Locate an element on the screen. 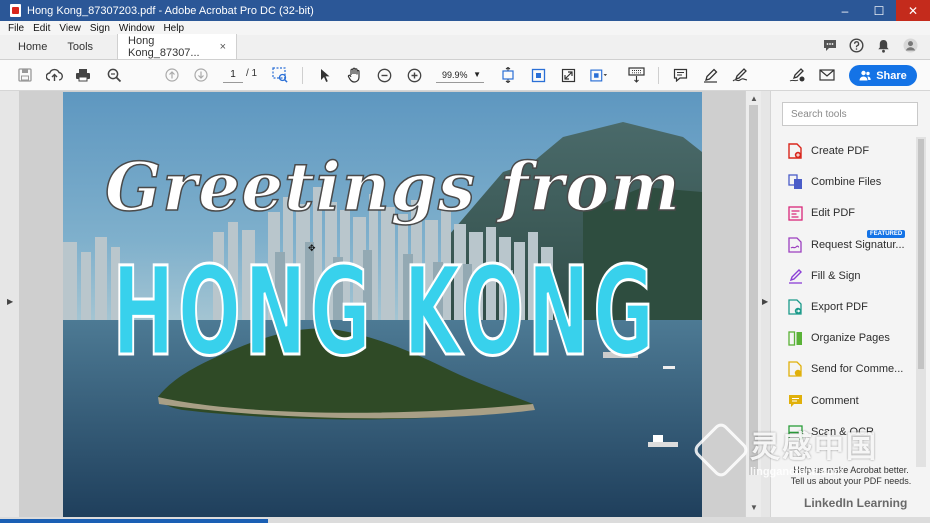 Image resolution: width=930 pixels, height=523 pixels. scrolling-mode-icon is located at coordinates (508, 75).